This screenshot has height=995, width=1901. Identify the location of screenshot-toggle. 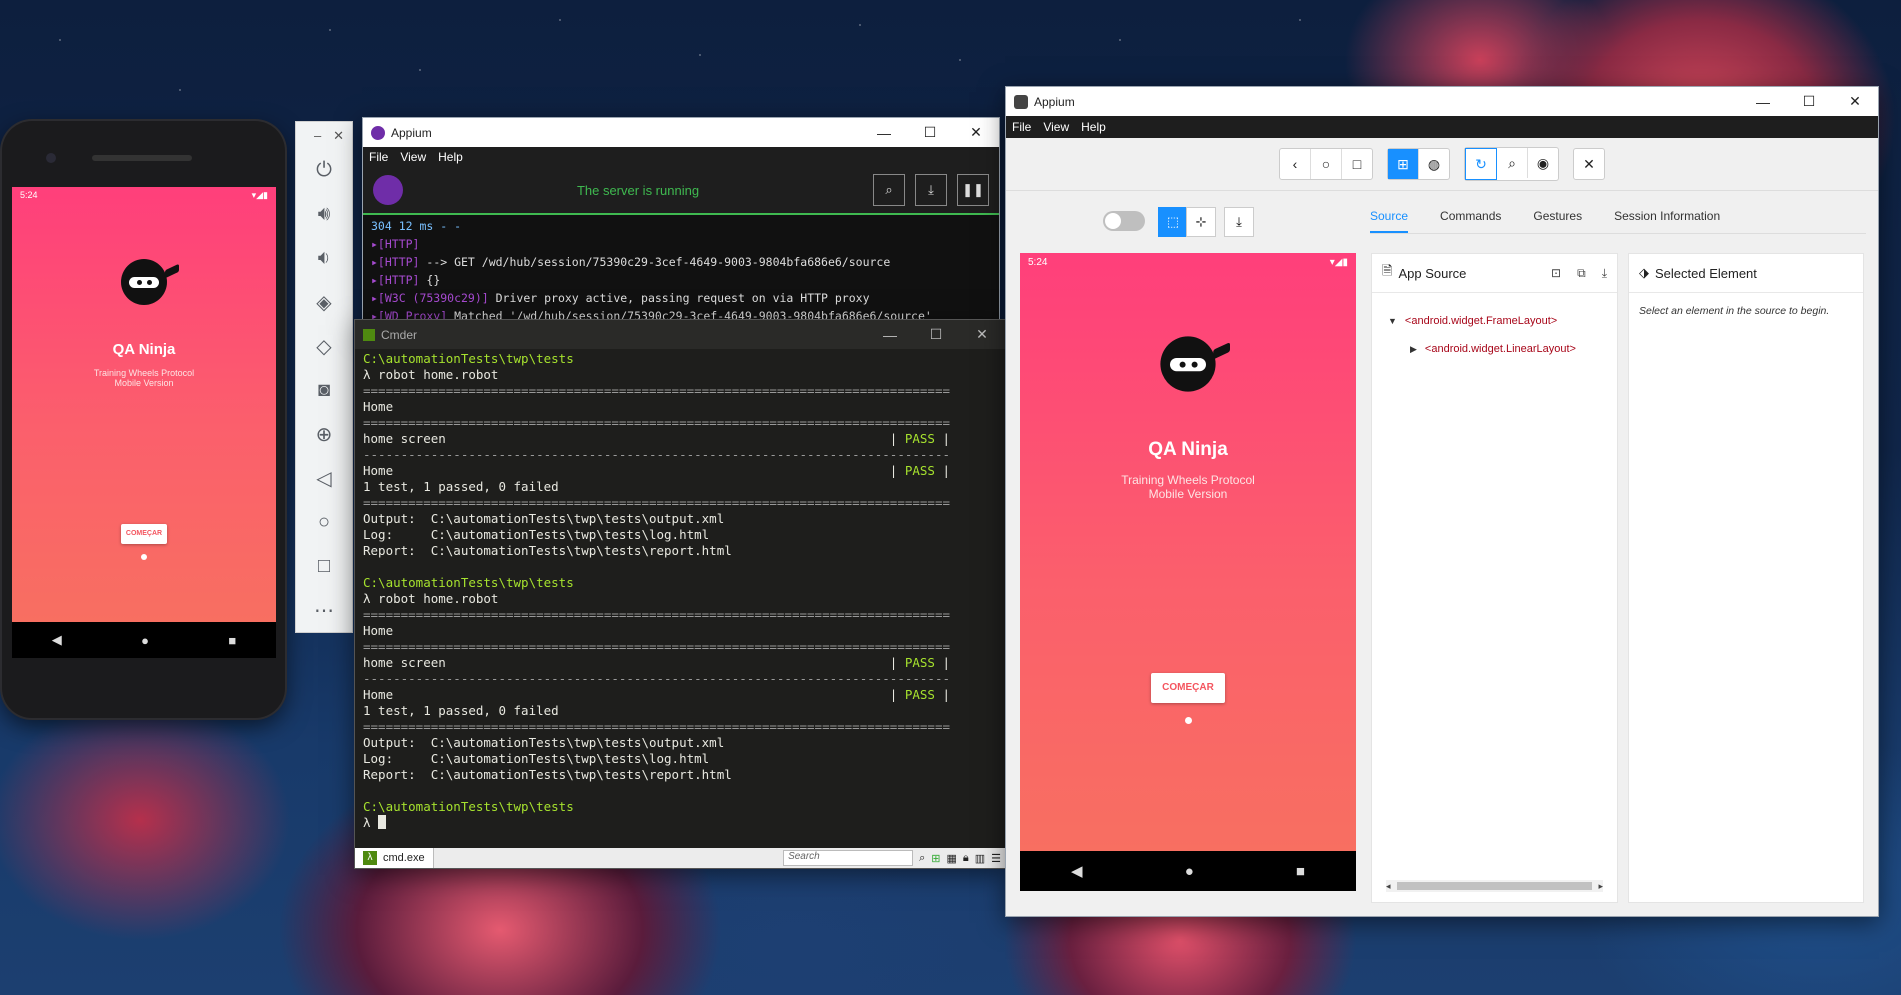
(1124, 221).